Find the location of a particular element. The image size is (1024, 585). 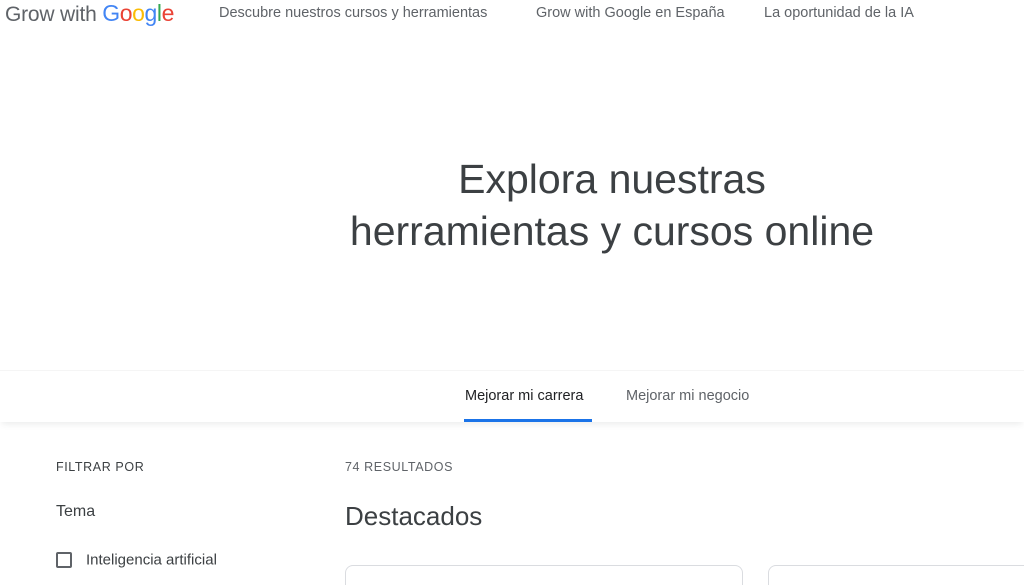

logo-letter: G is located at coordinates (111, 13).